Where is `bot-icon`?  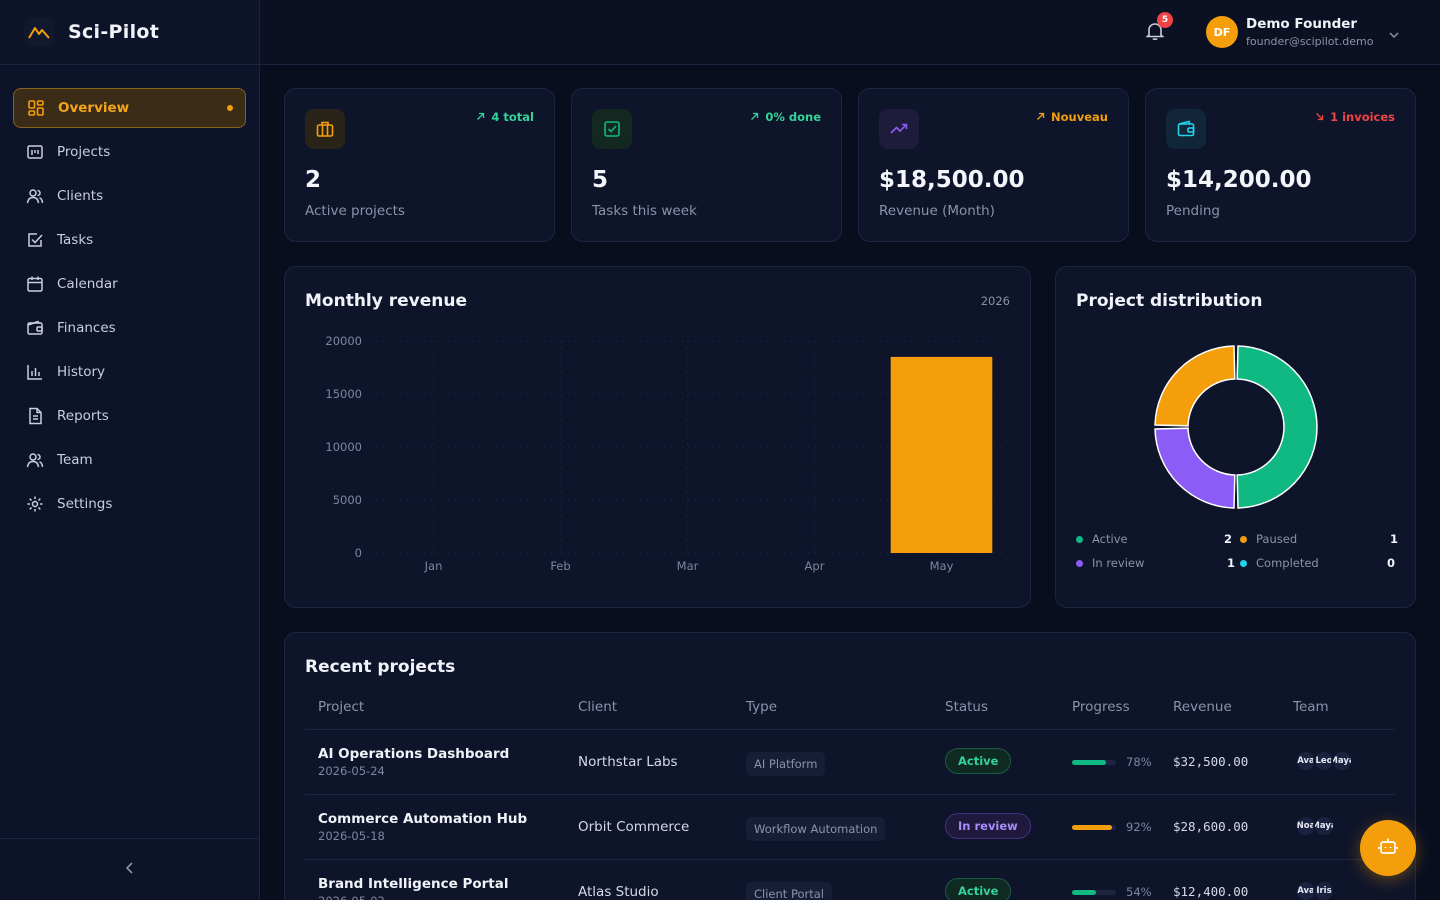 bot-icon is located at coordinates (1388, 848).